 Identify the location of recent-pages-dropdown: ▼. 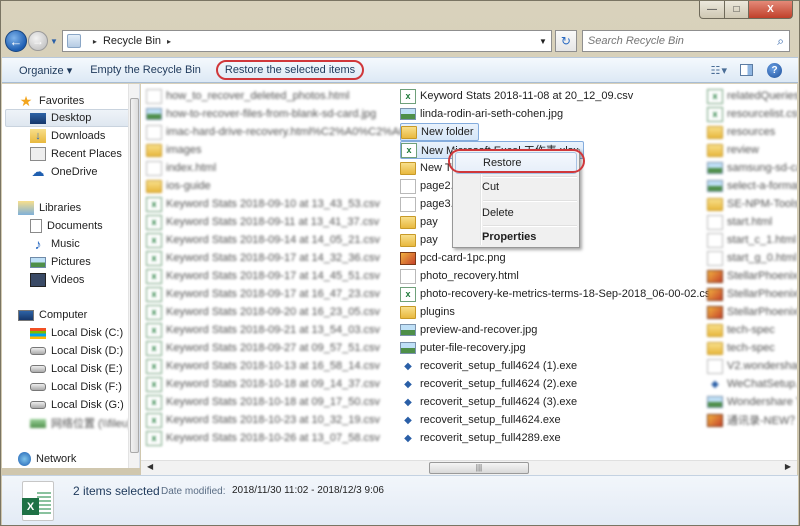
(54, 41).